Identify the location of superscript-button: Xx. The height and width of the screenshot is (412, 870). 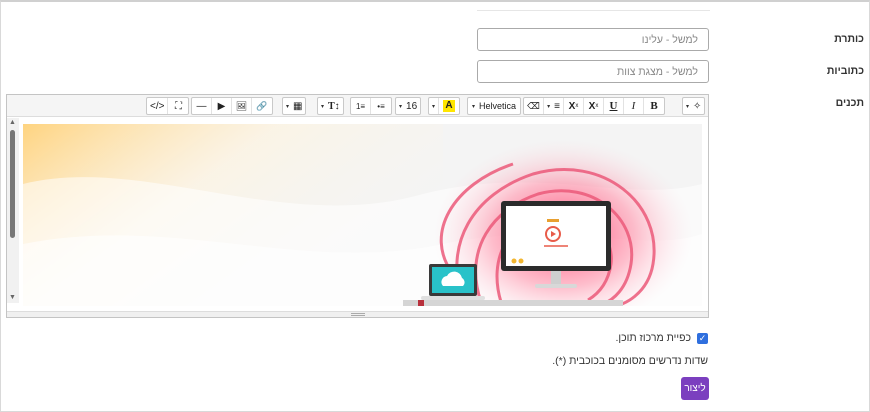
(594, 106).